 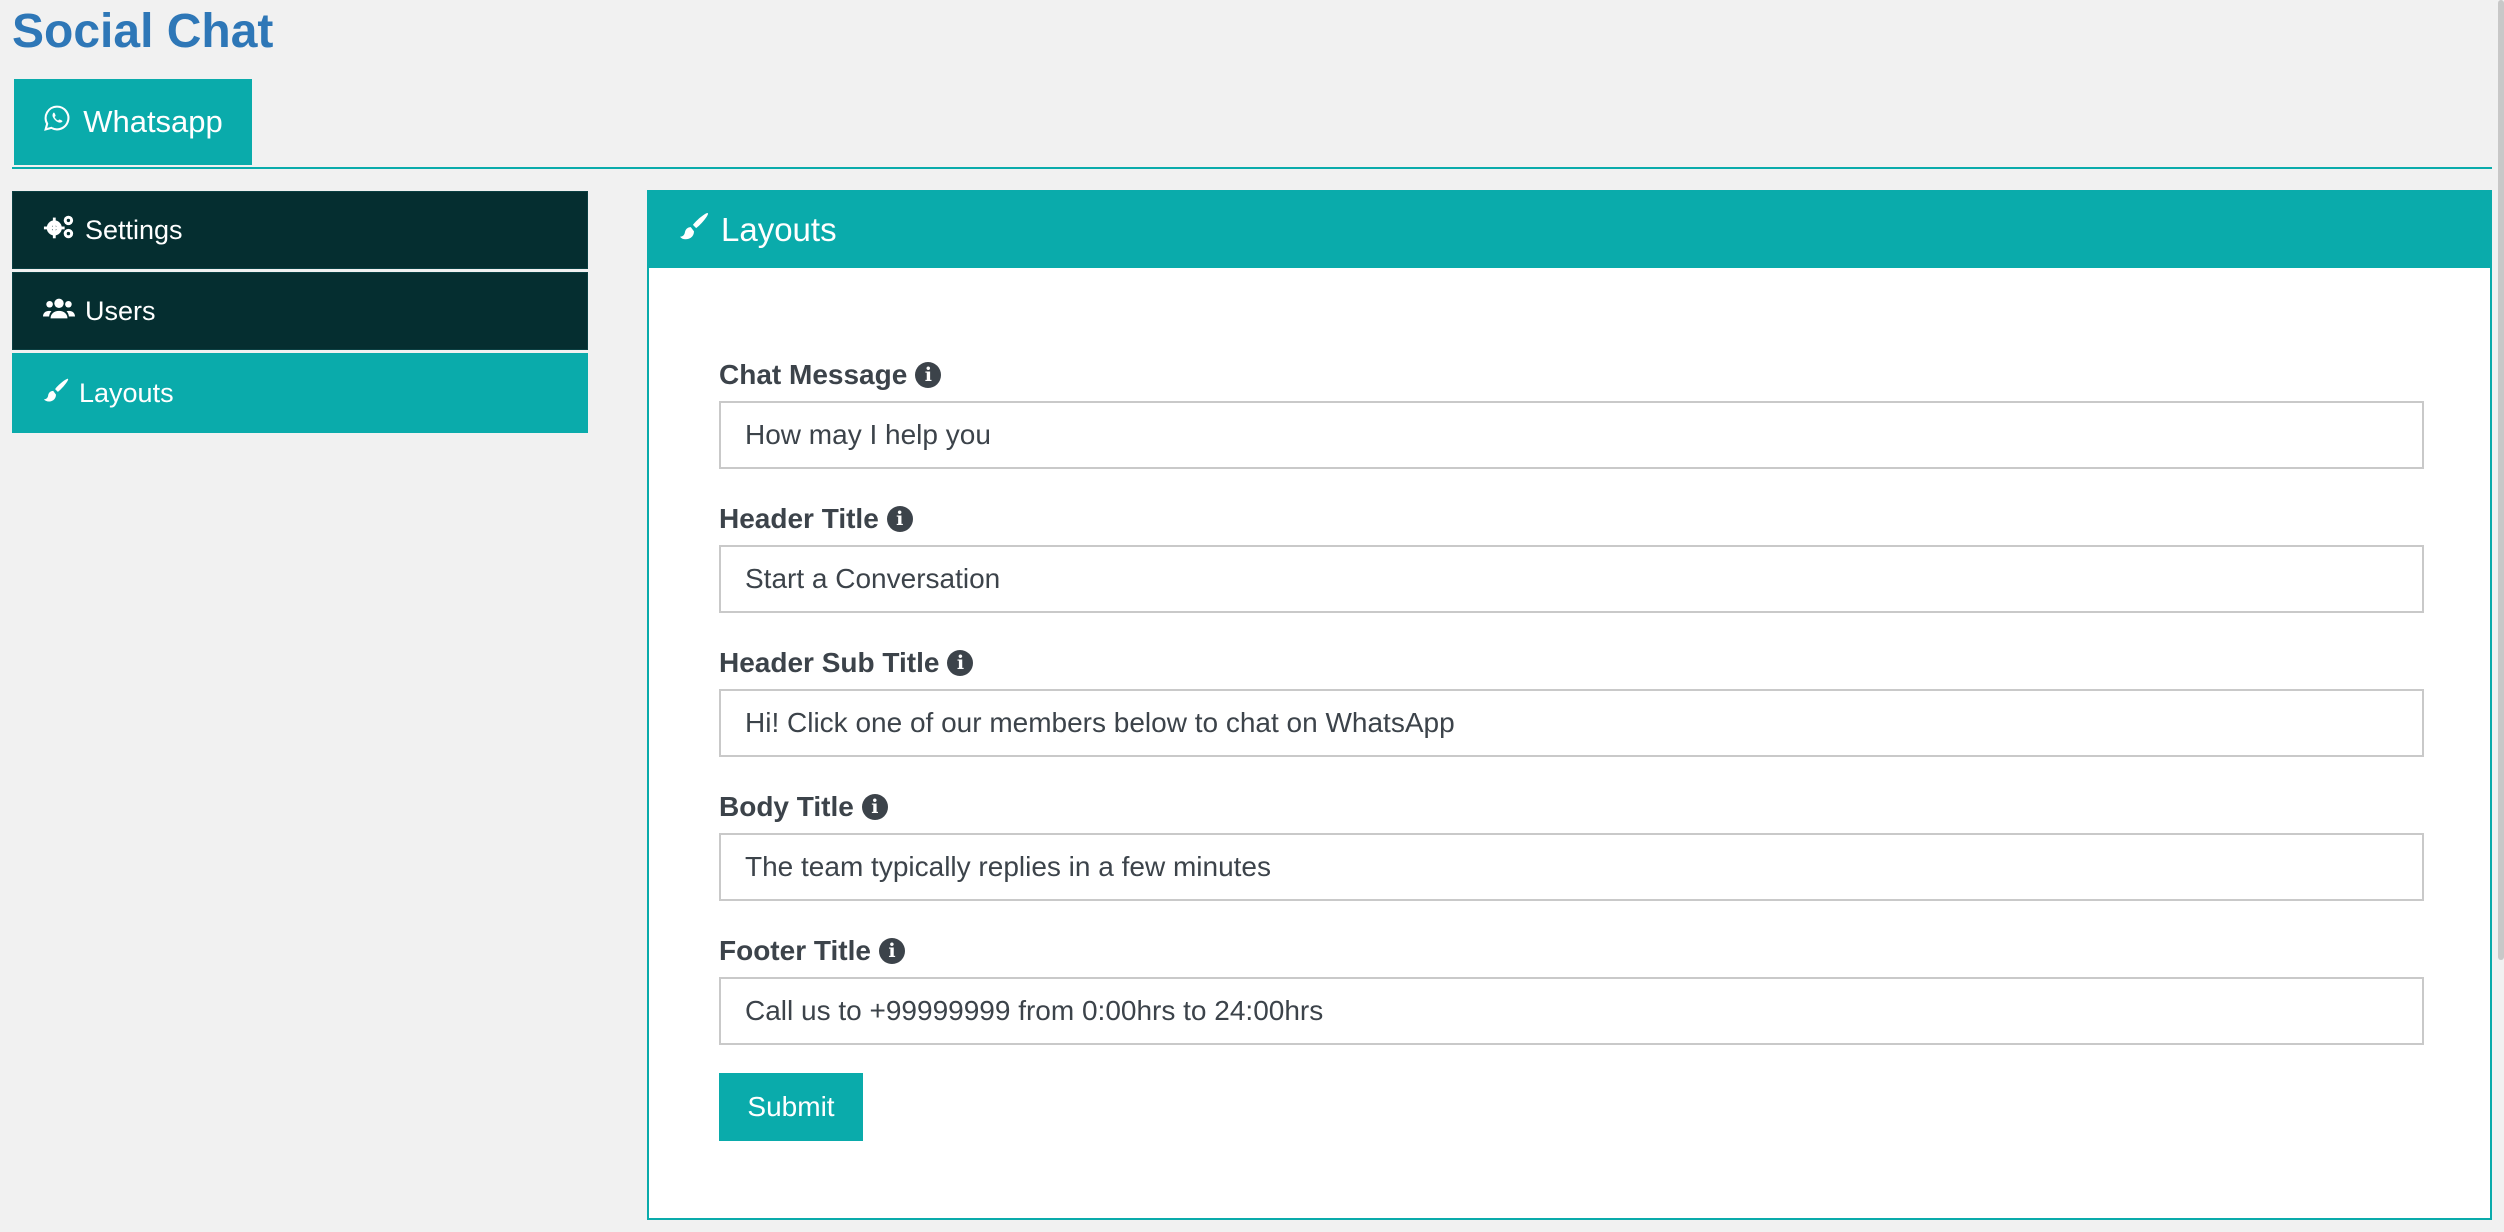 I want to click on footer-title-input, so click(x=1571, y=1011).